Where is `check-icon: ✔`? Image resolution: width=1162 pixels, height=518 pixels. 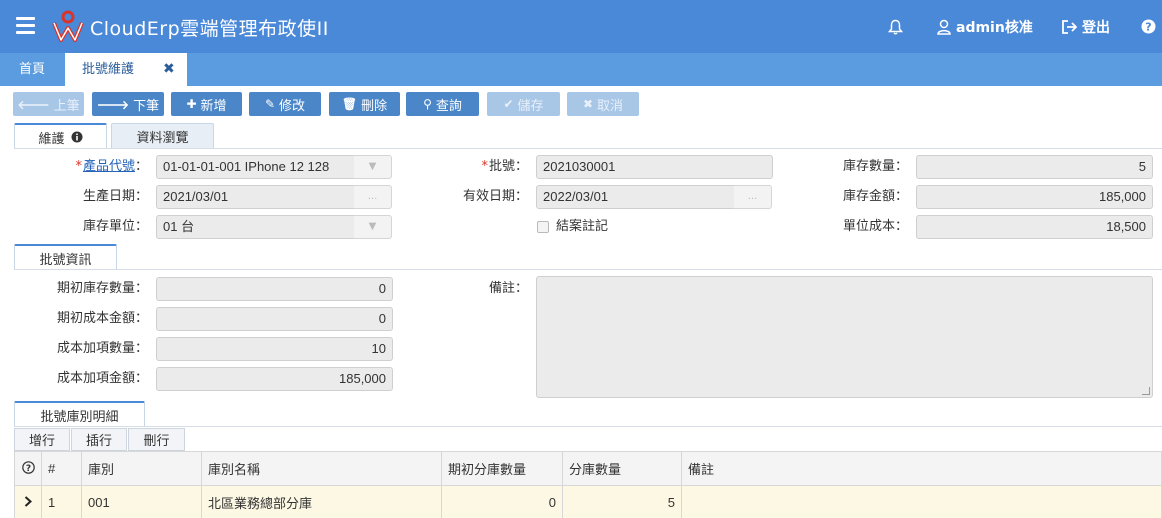
check-icon: ✔ is located at coordinates (508, 104).